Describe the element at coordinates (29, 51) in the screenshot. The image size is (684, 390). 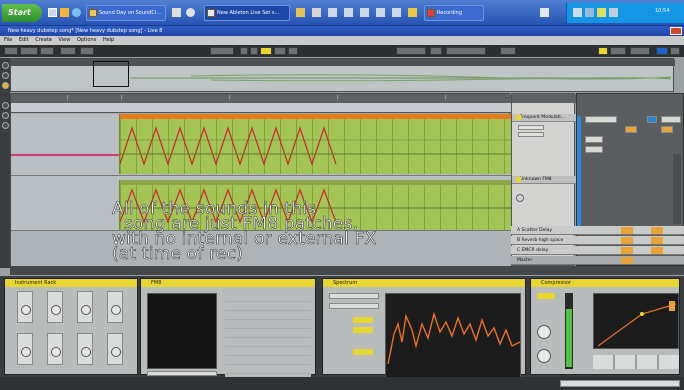
I see `tempo-field` at that location.